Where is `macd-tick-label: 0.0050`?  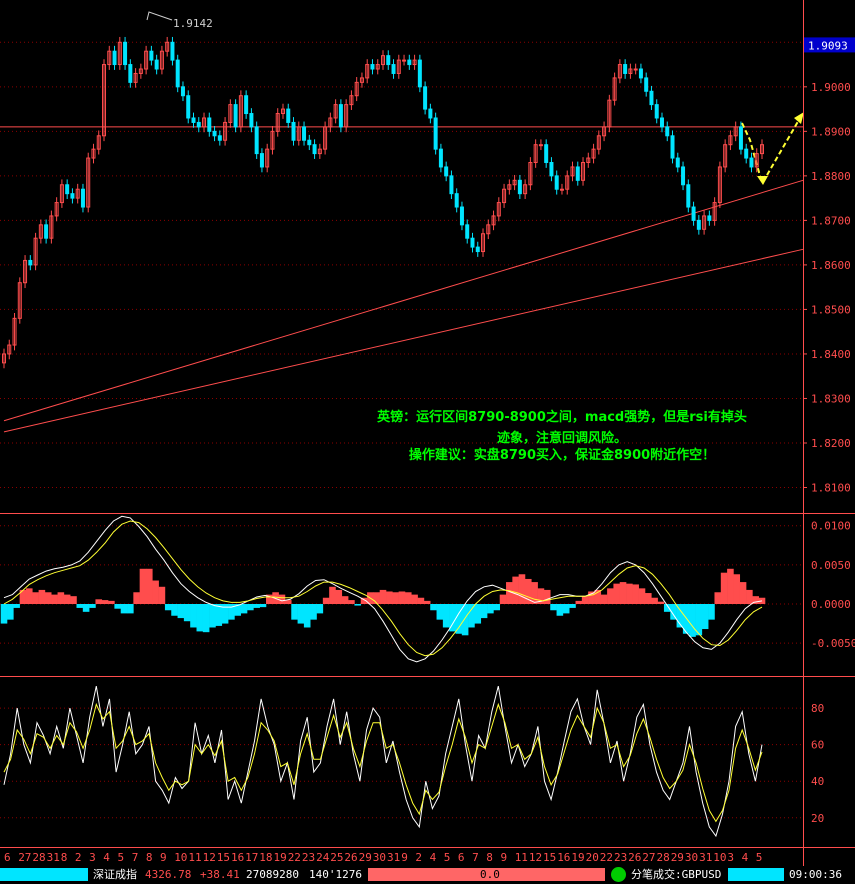 macd-tick-label: 0.0050 is located at coordinates (831, 565).